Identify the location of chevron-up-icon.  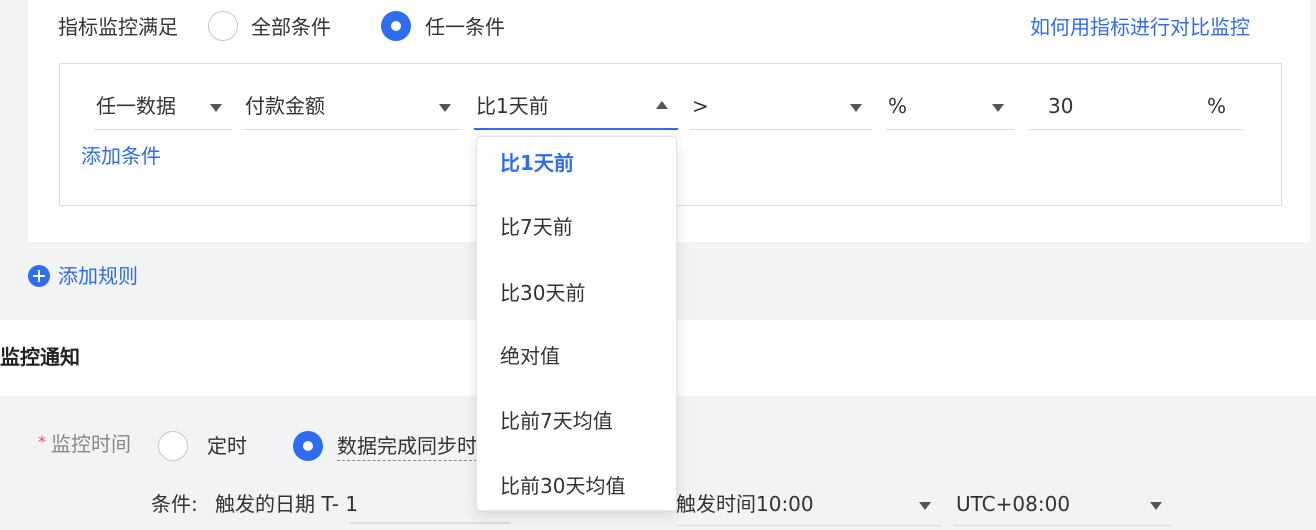
(662, 105).